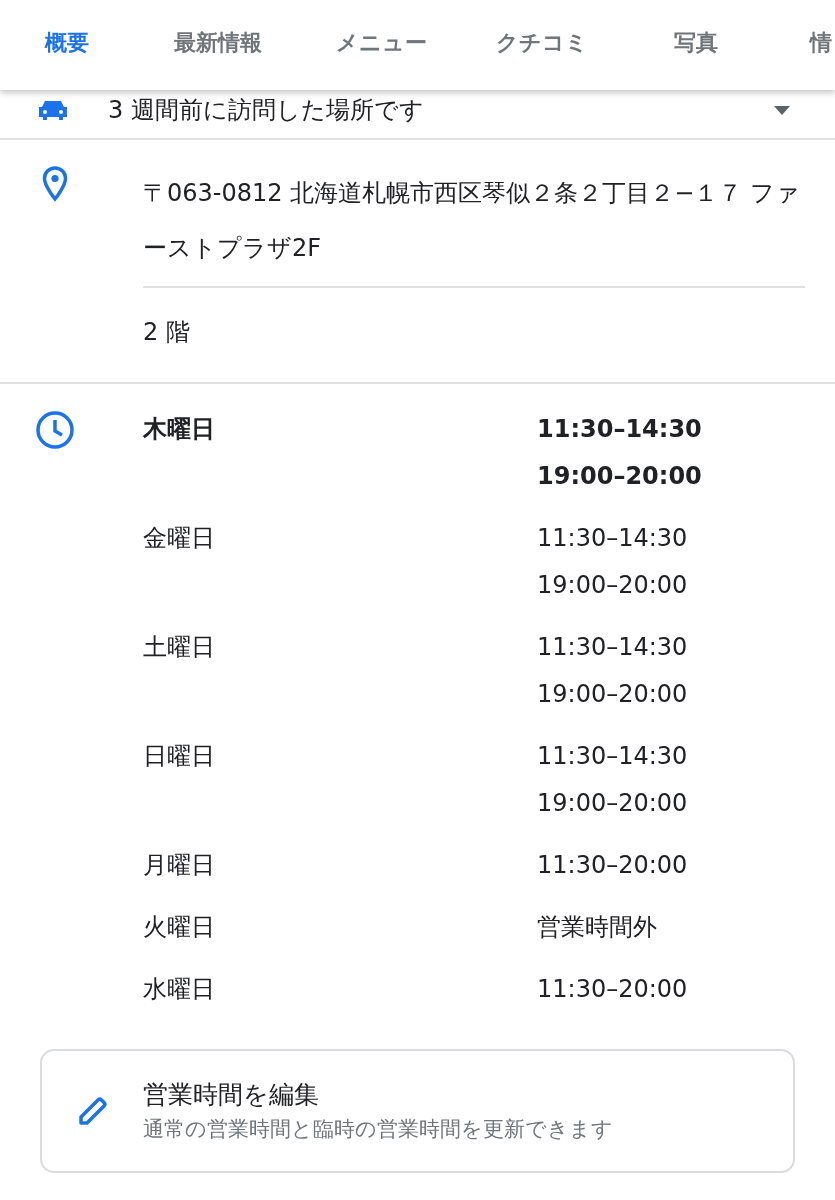 Image resolution: width=835 pixels, height=1200 pixels. What do you see at coordinates (179, 538) in the screenshot?
I see `day-name: 金曜日` at bounding box center [179, 538].